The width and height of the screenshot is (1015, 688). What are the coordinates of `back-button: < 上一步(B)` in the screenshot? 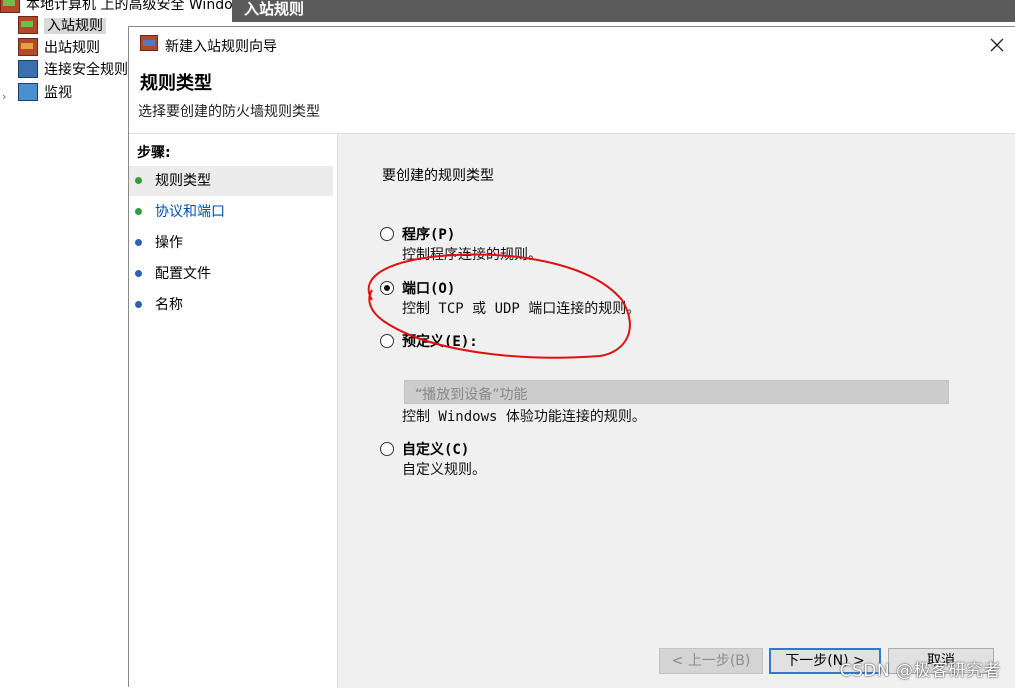 It's located at (711, 661).